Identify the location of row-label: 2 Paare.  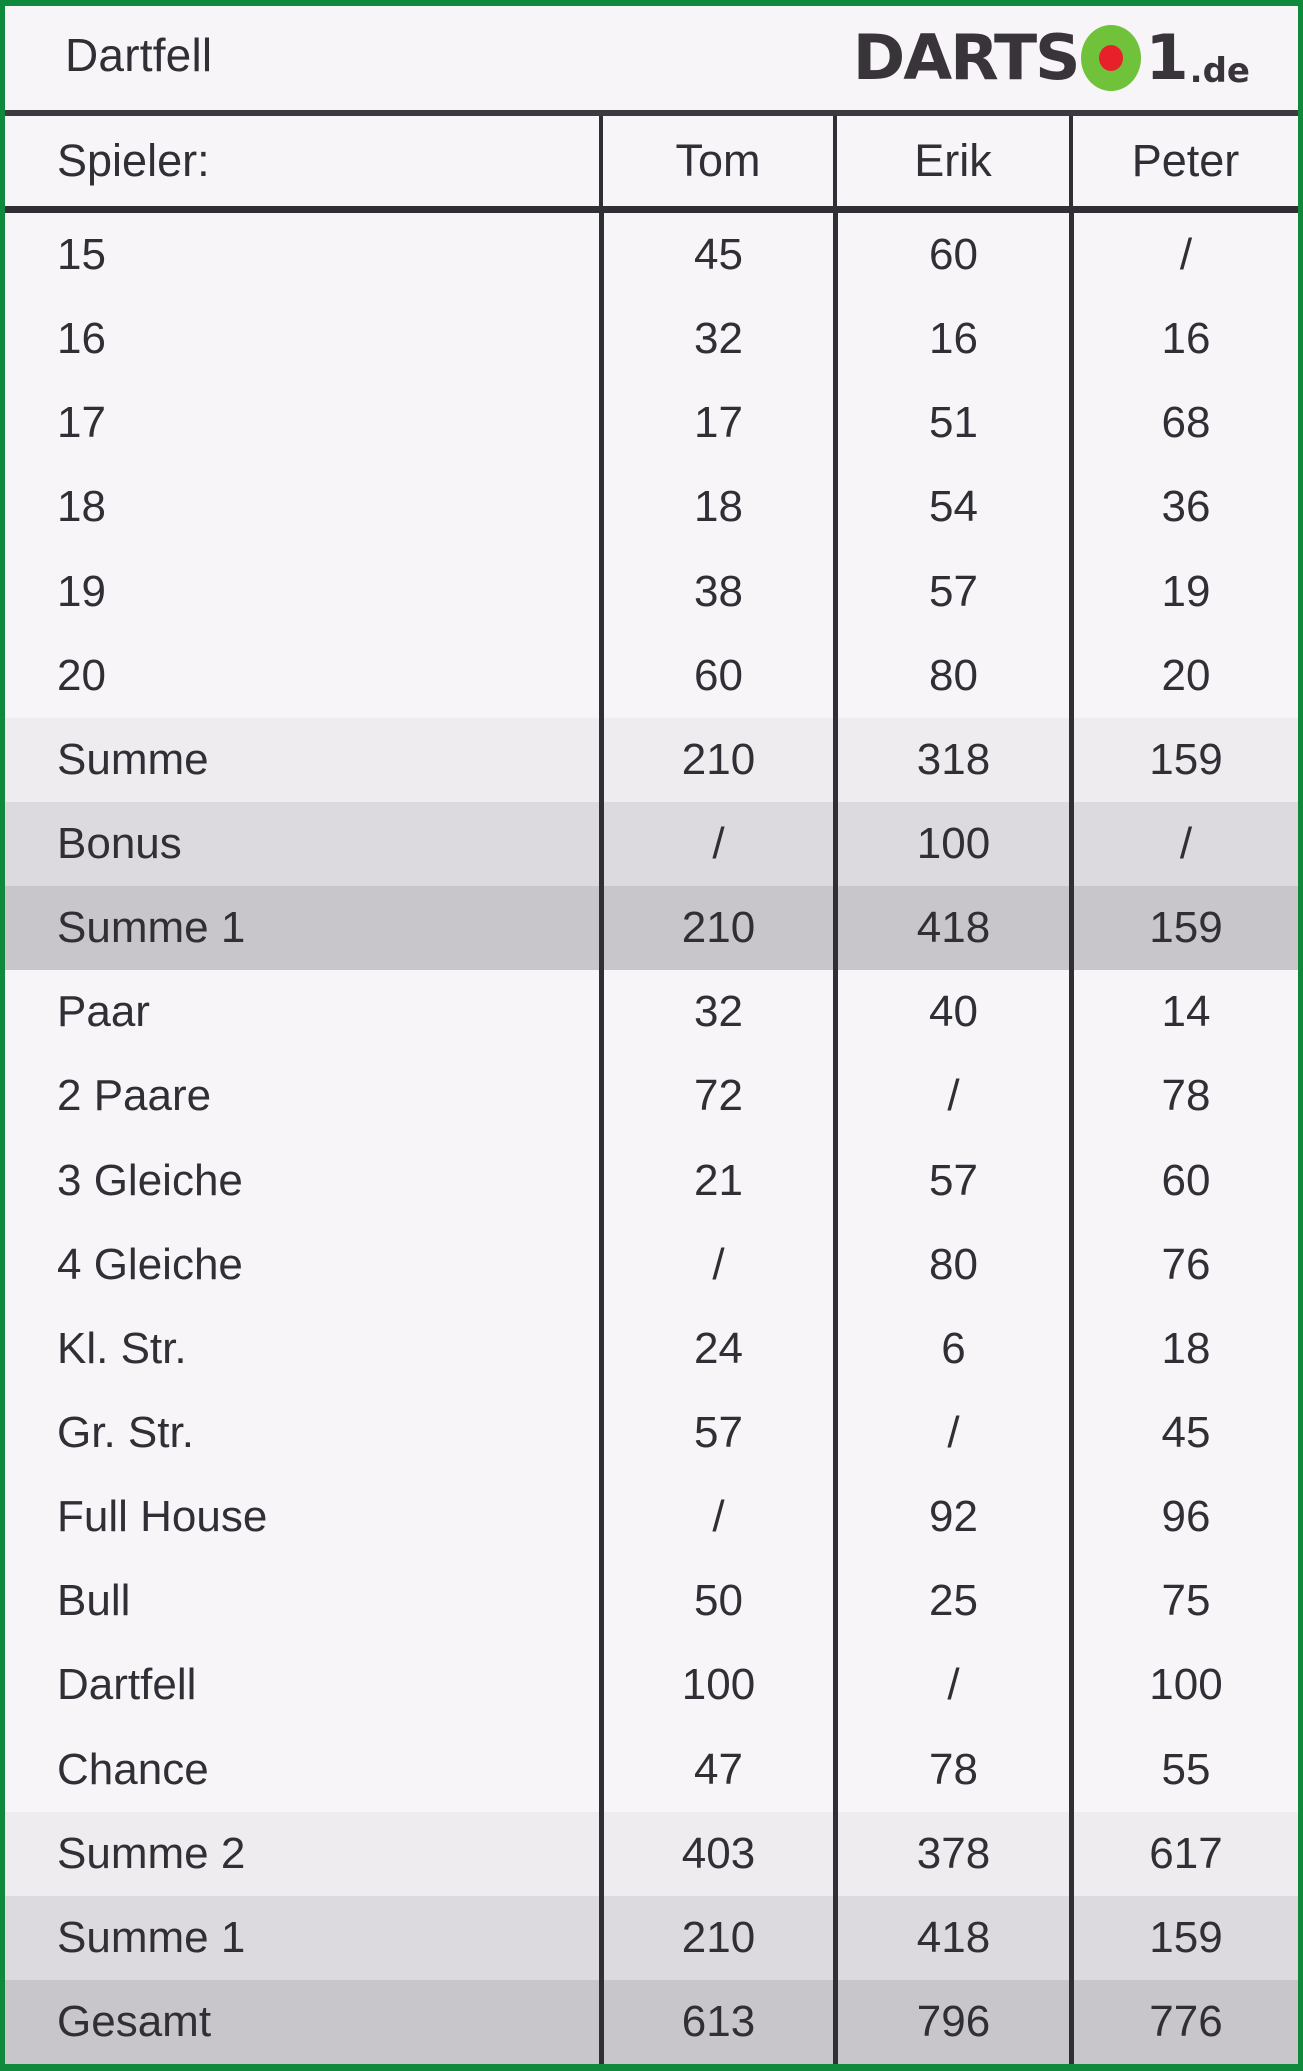
(134, 1096).